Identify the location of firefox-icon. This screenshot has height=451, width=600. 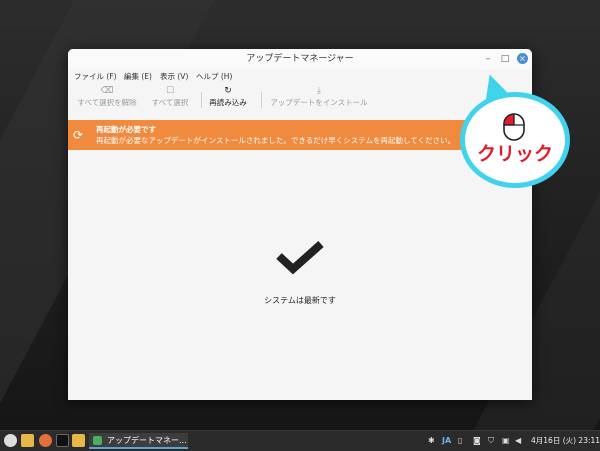
(45, 440).